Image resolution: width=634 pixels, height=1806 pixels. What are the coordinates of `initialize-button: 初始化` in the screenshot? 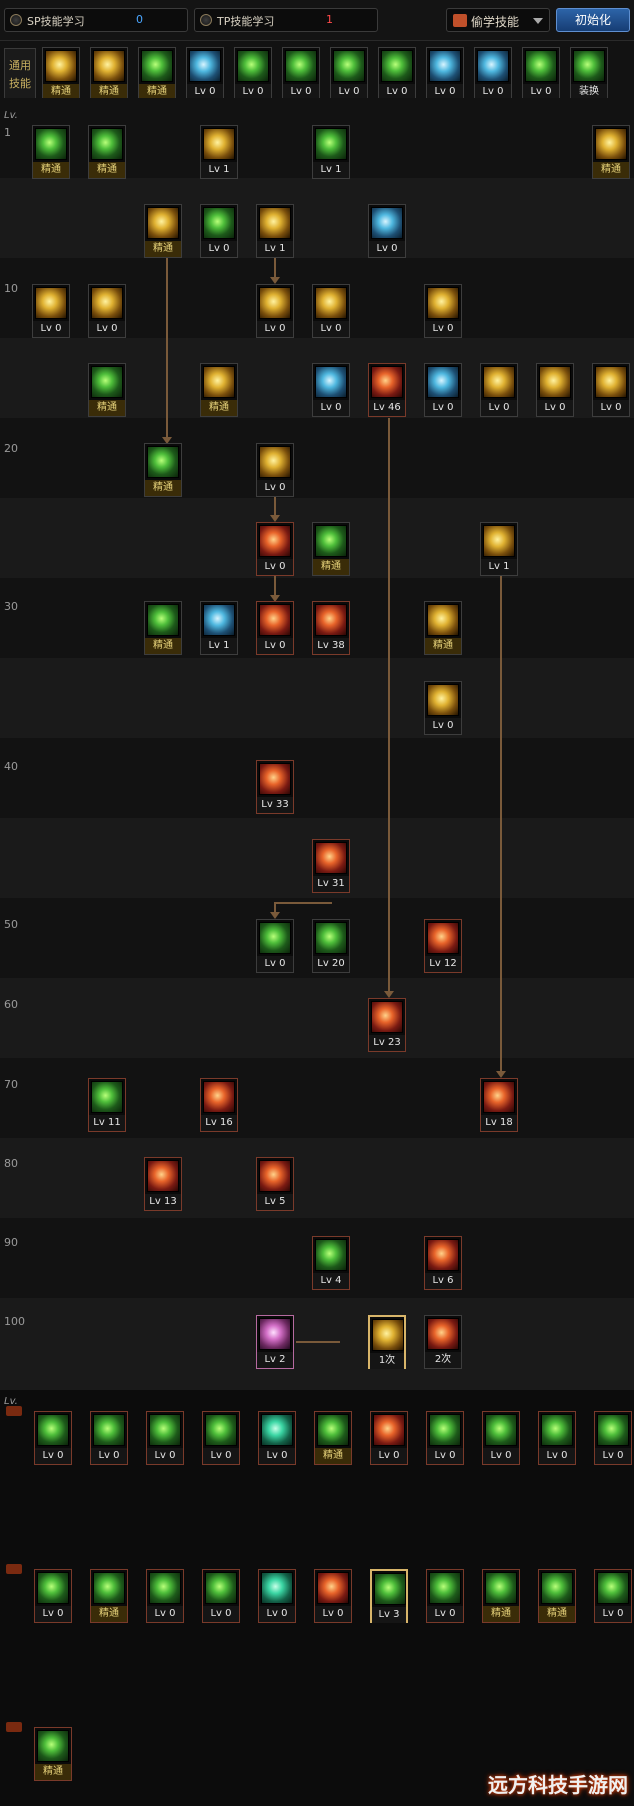 It's located at (593, 20).